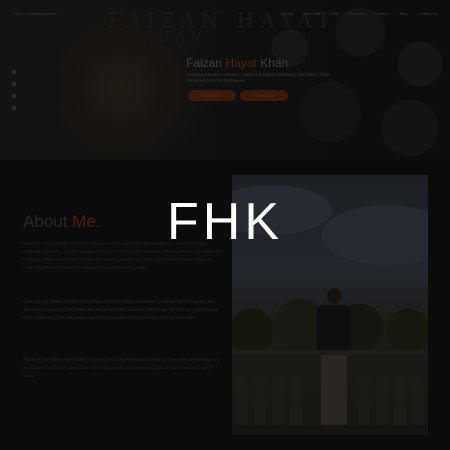 The width and height of the screenshot is (450, 450). I want to click on instagram-icon, so click(14, 96).